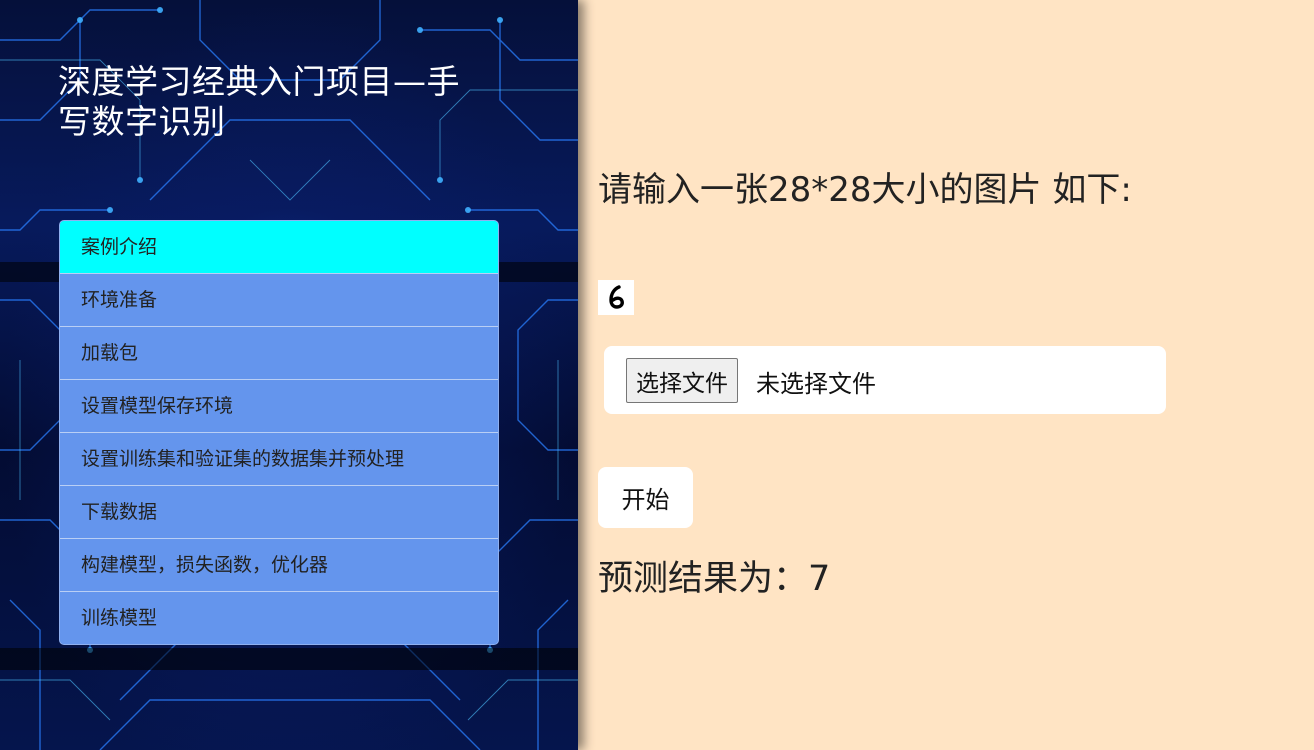  What do you see at coordinates (865, 190) in the screenshot?
I see `upload-prompt: 请输入一张28*28大小的图片 如下:` at bounding box center [865, 190].